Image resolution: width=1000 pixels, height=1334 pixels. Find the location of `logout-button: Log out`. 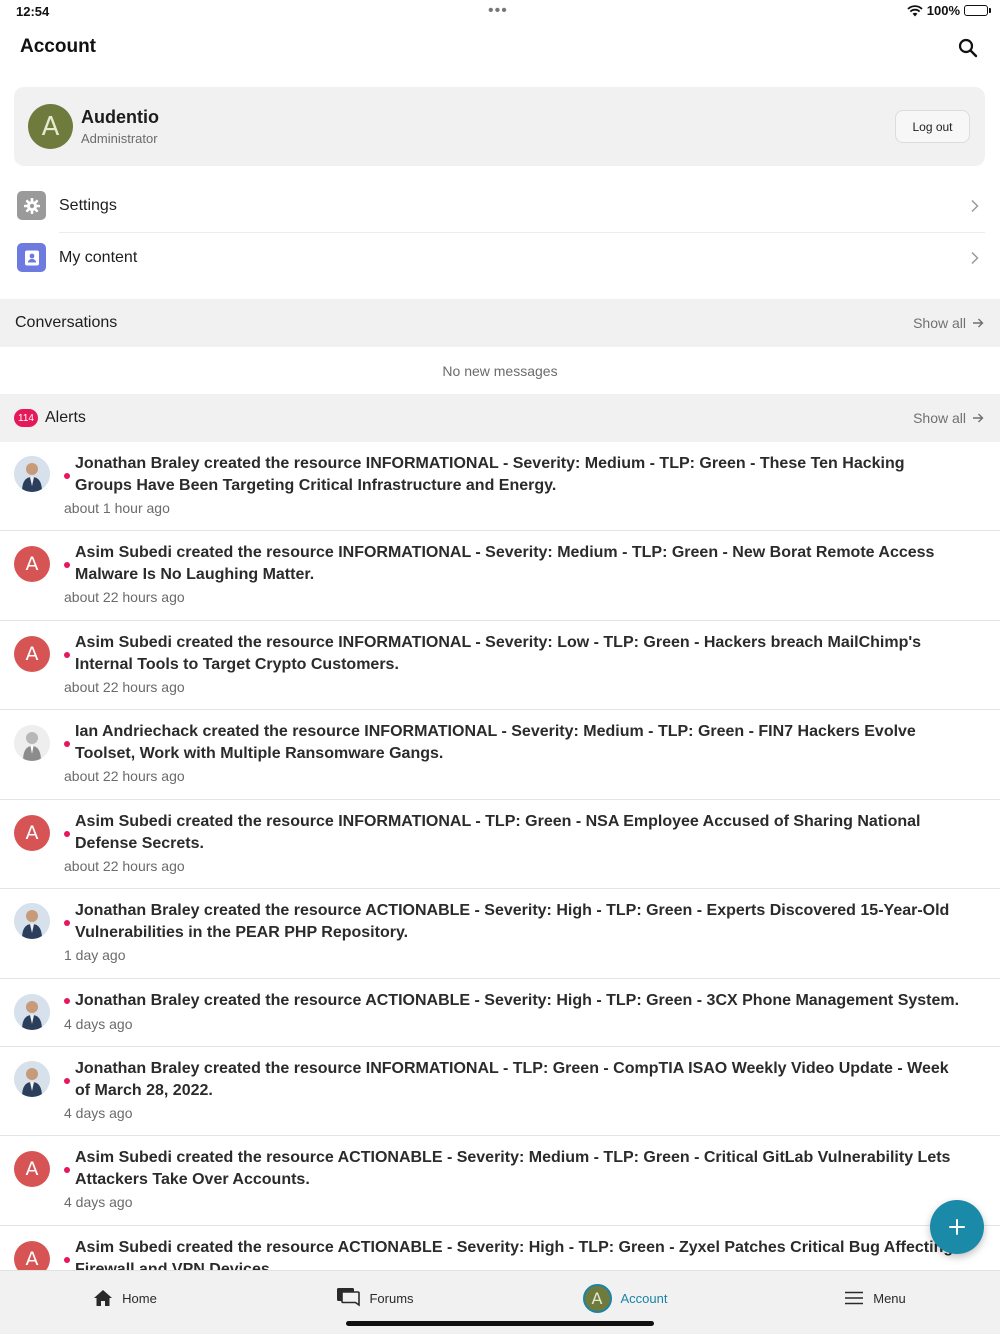

logout-button: Log out is located at coordinates (932, 126).